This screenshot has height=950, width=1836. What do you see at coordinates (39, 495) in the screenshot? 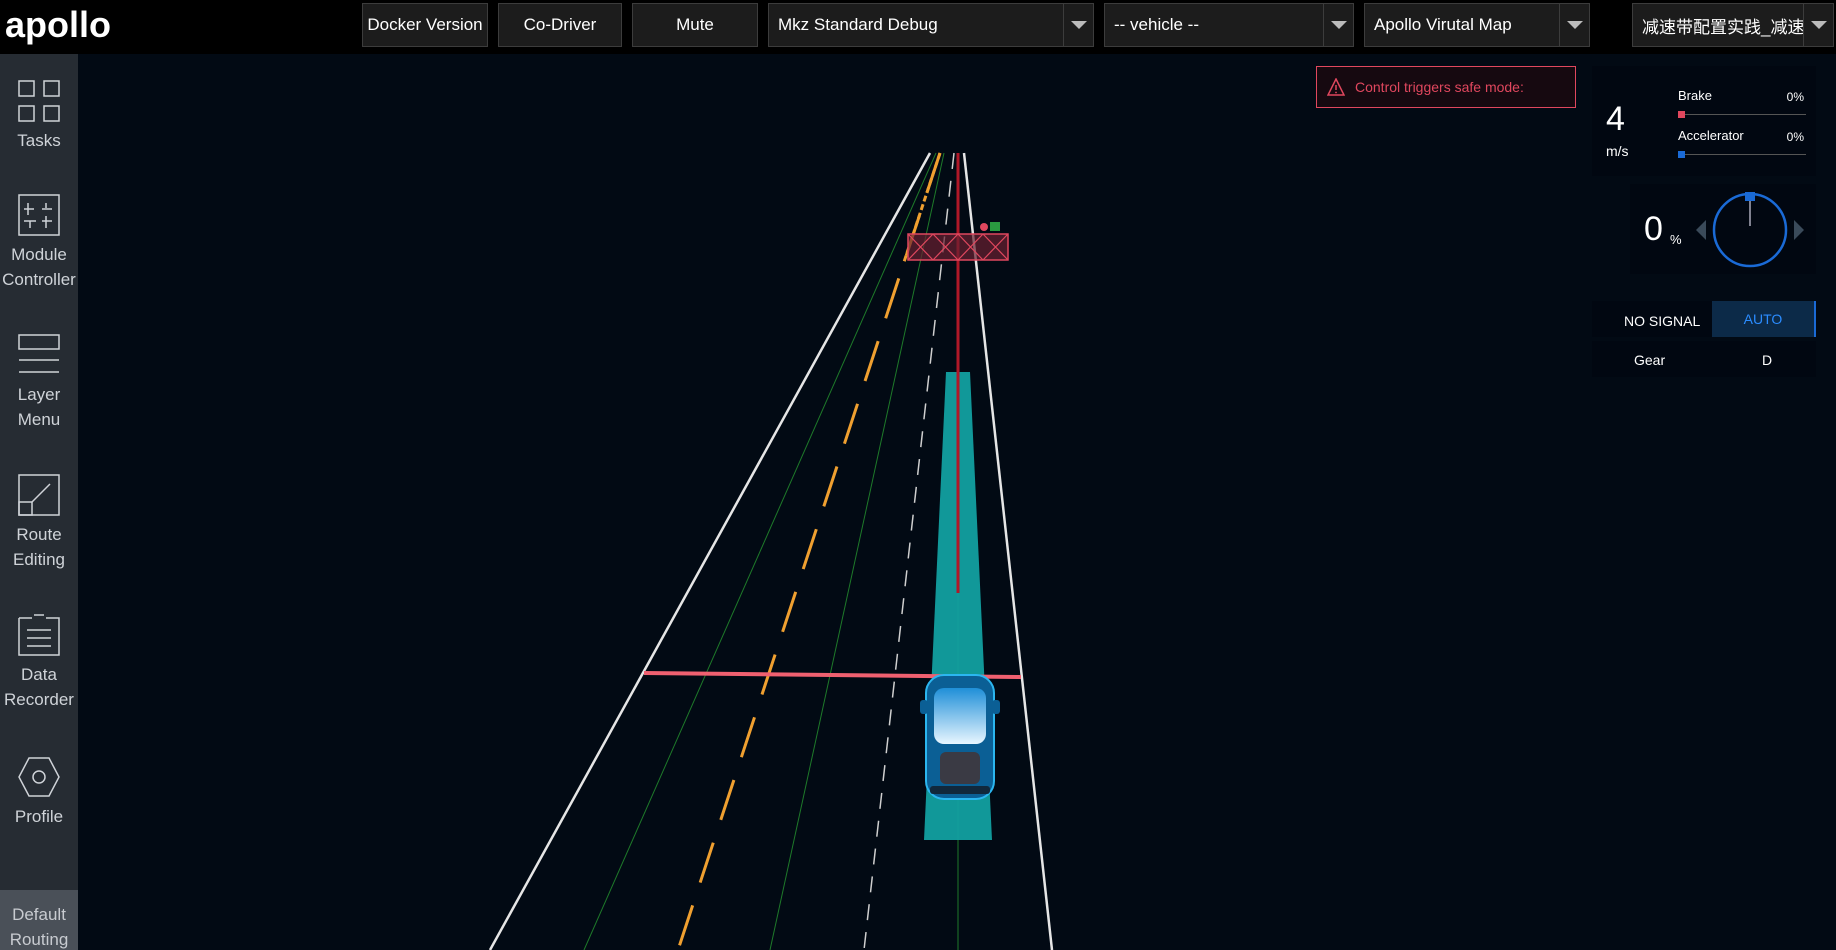
I see `route-icon` at bounding box center [39, 495].